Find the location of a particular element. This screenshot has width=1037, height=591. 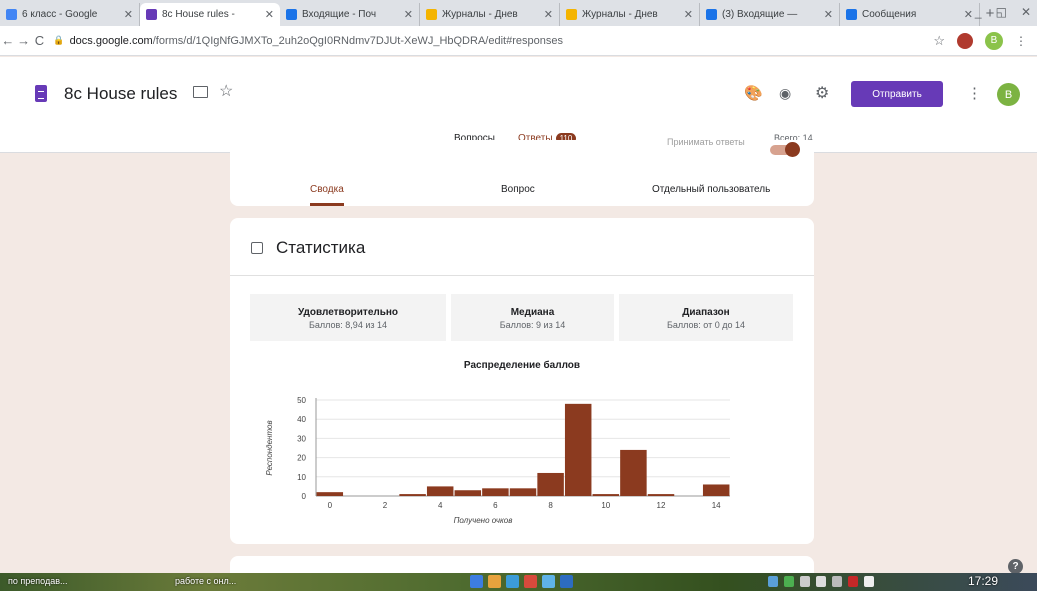

tab-title: 8c House rules - is located at coordinates (198, 14).